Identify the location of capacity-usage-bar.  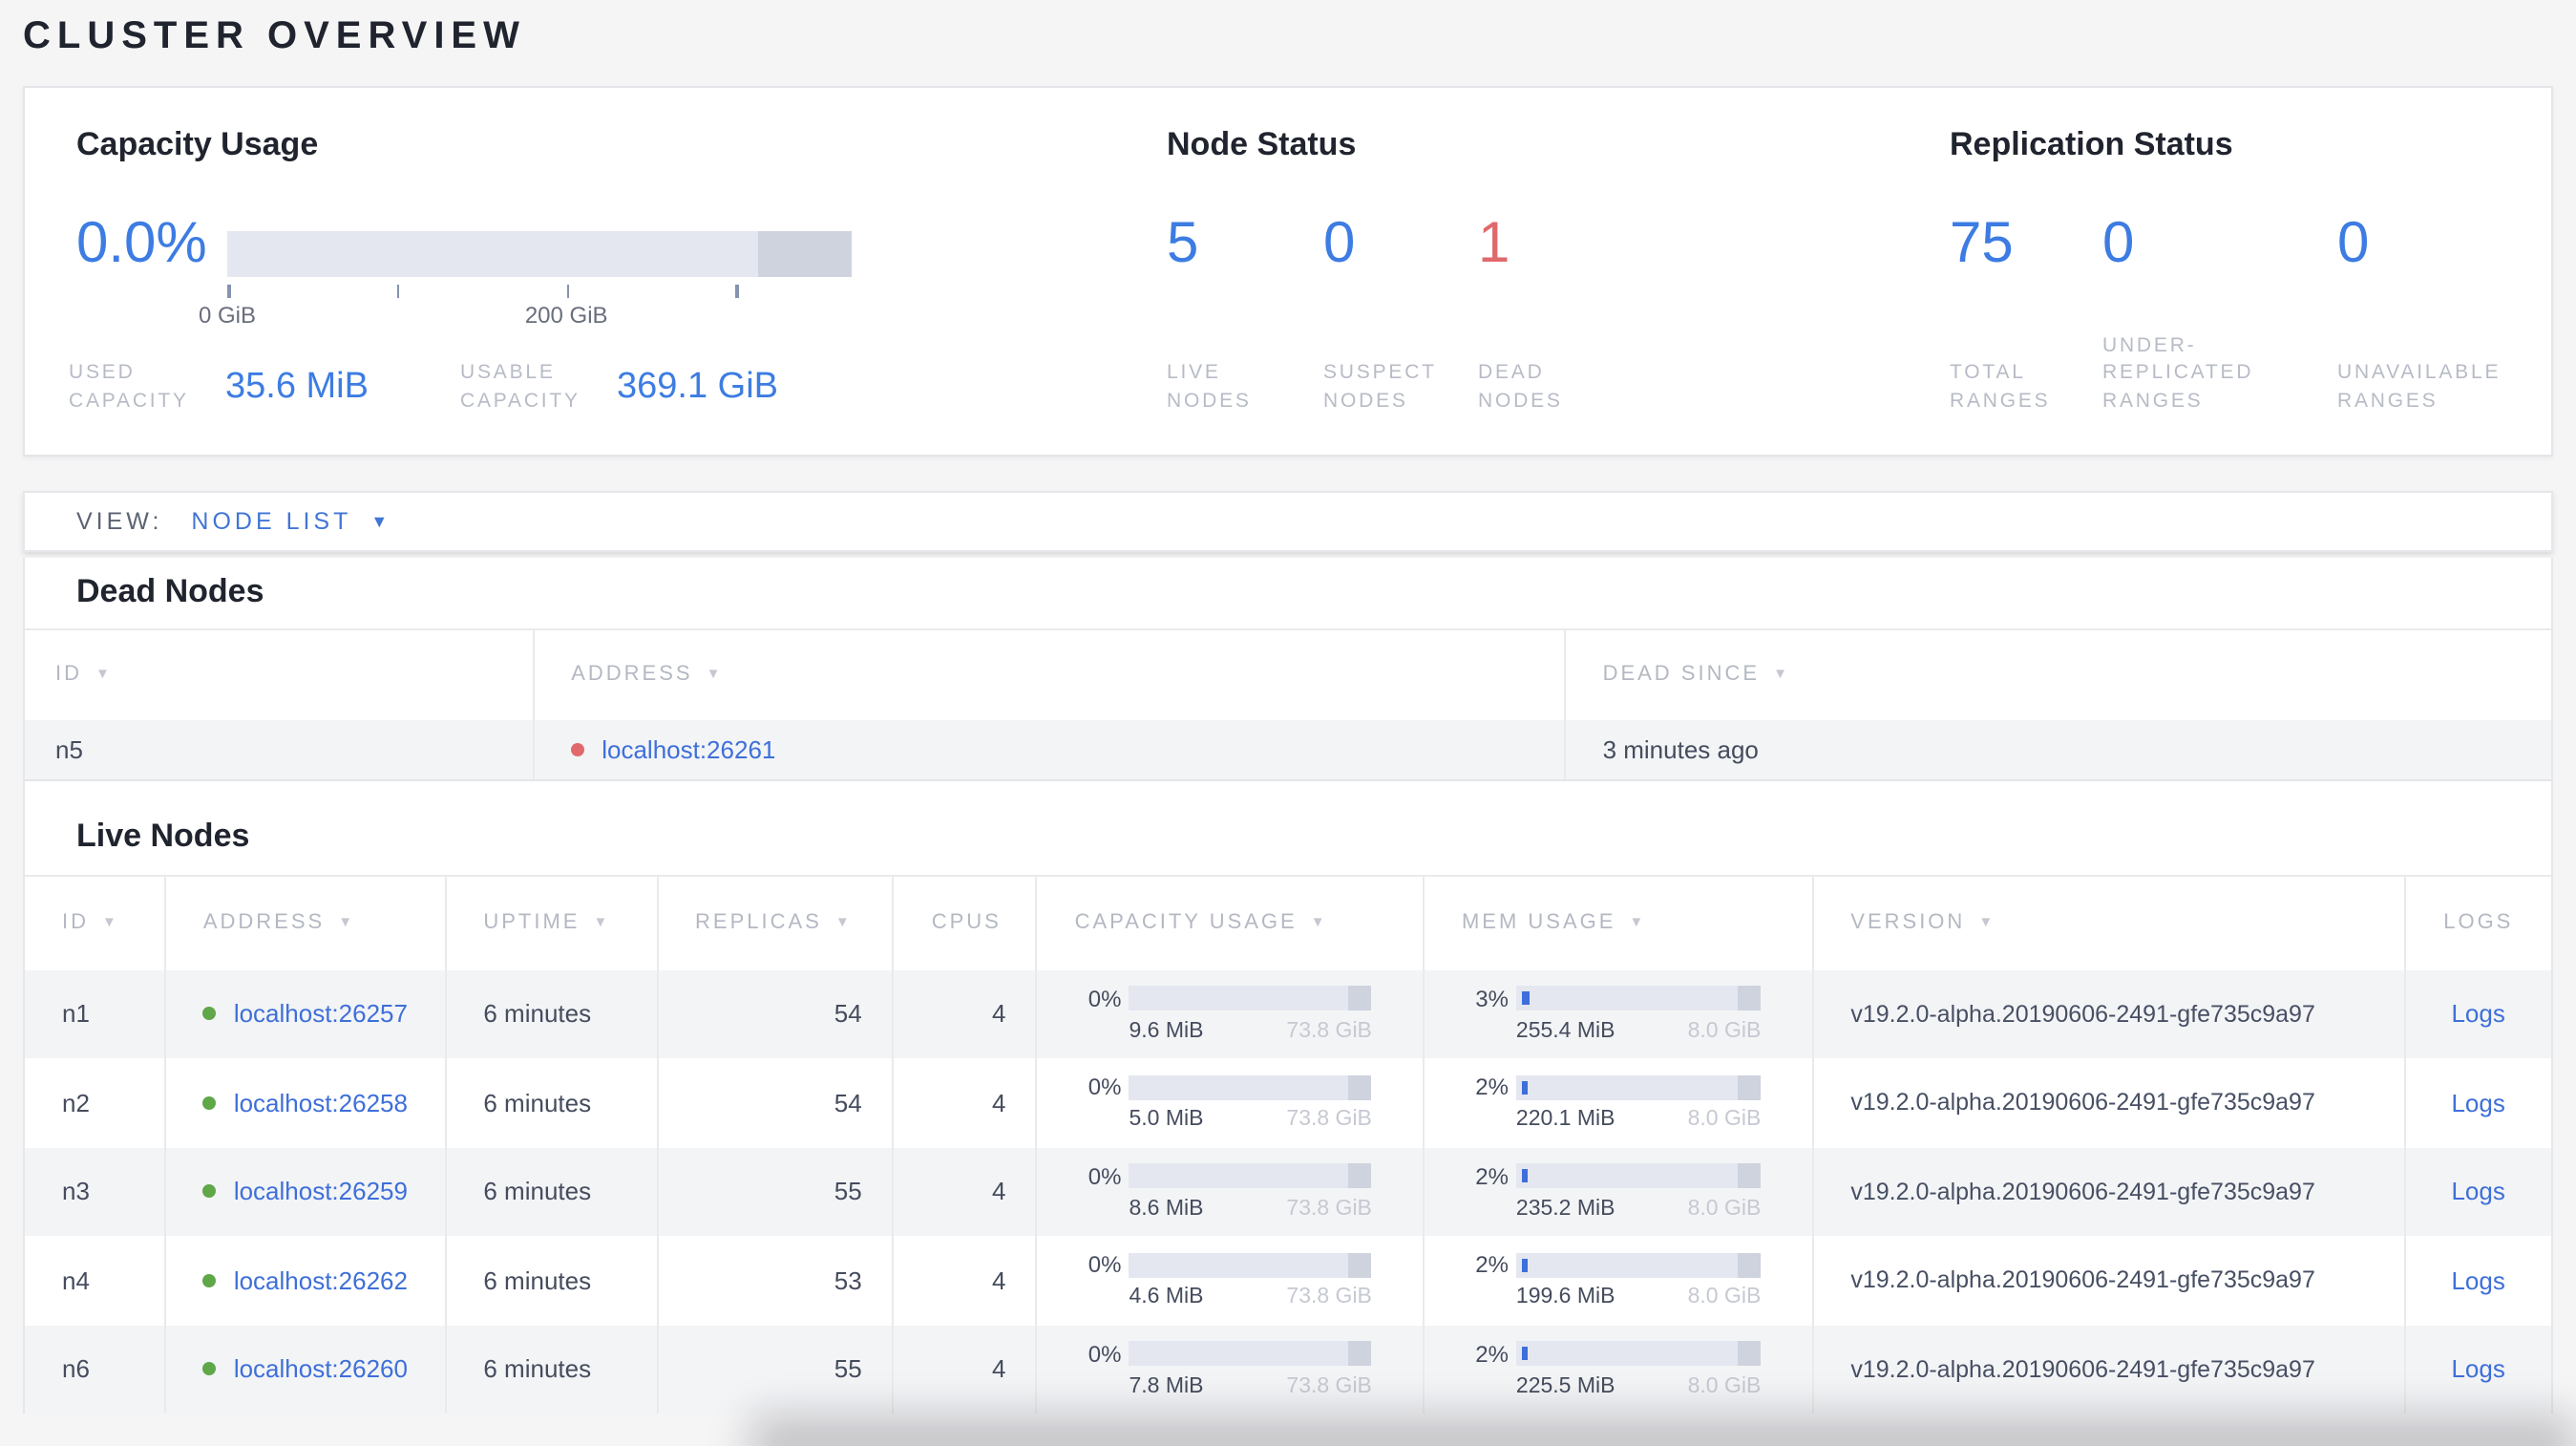
(539, 254).